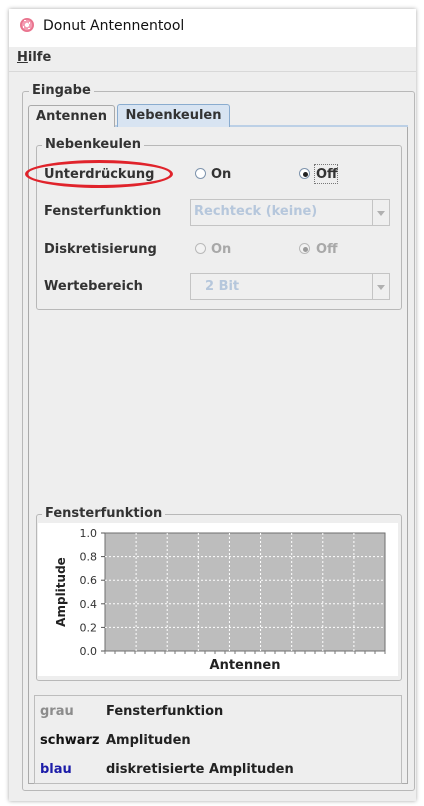  I want to click on y-tick-label: 1.0, so click(89, 533).